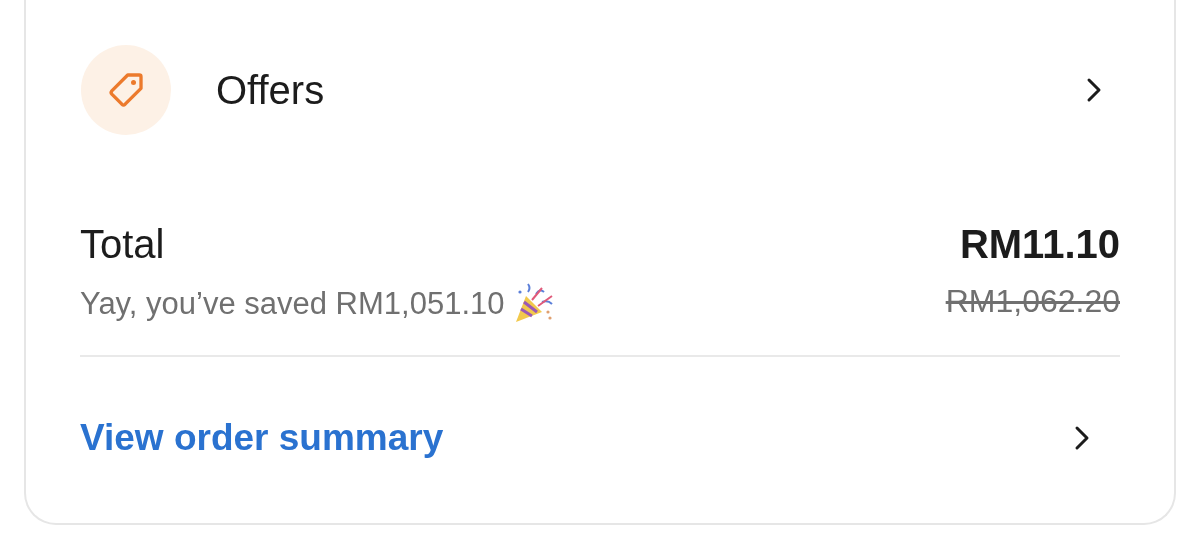 This screenshot has width=1200, height=540. Describe the element at coordinates (1039, 244) in the screenshot. I see `total-price: RM11.10` at that location.